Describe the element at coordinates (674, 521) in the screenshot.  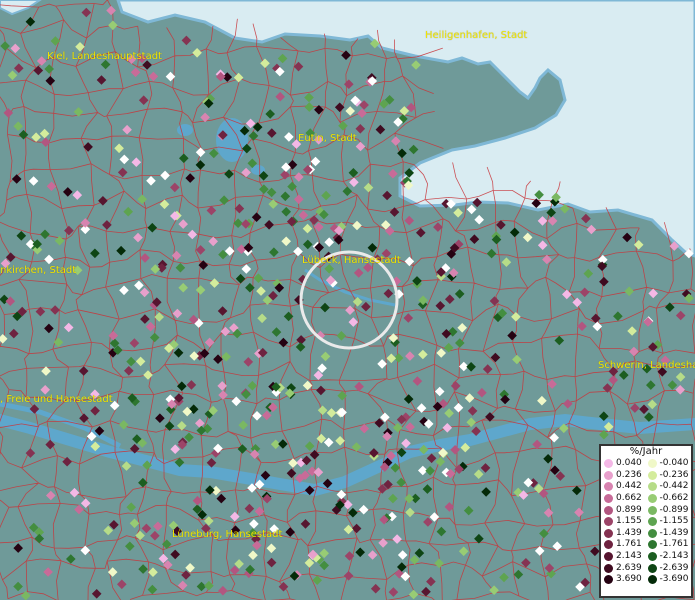
I see `legend-value: -1.155` at that location.